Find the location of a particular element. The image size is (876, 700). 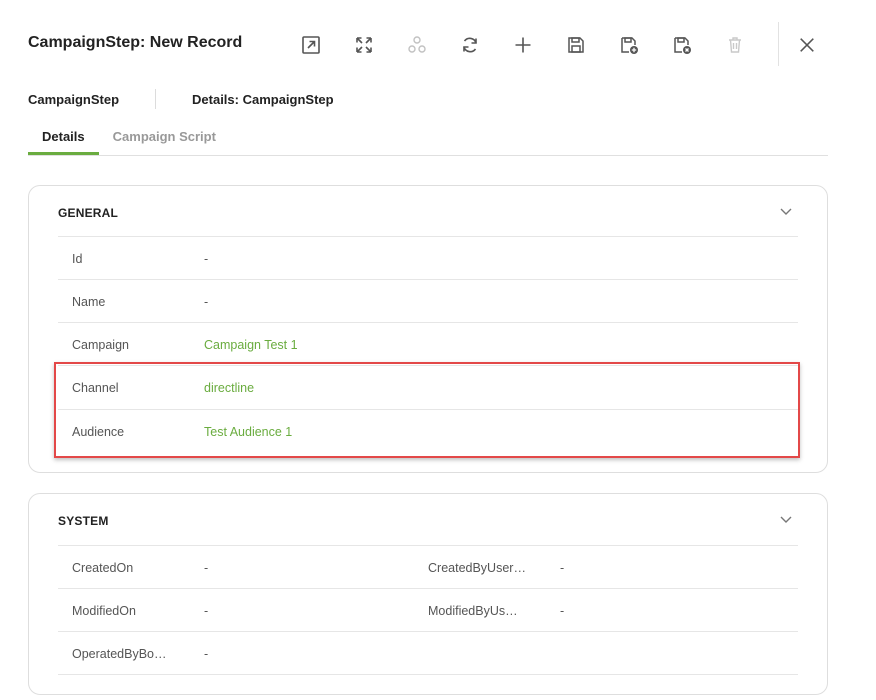

open-external-icon is located at coordinates (311, 45).